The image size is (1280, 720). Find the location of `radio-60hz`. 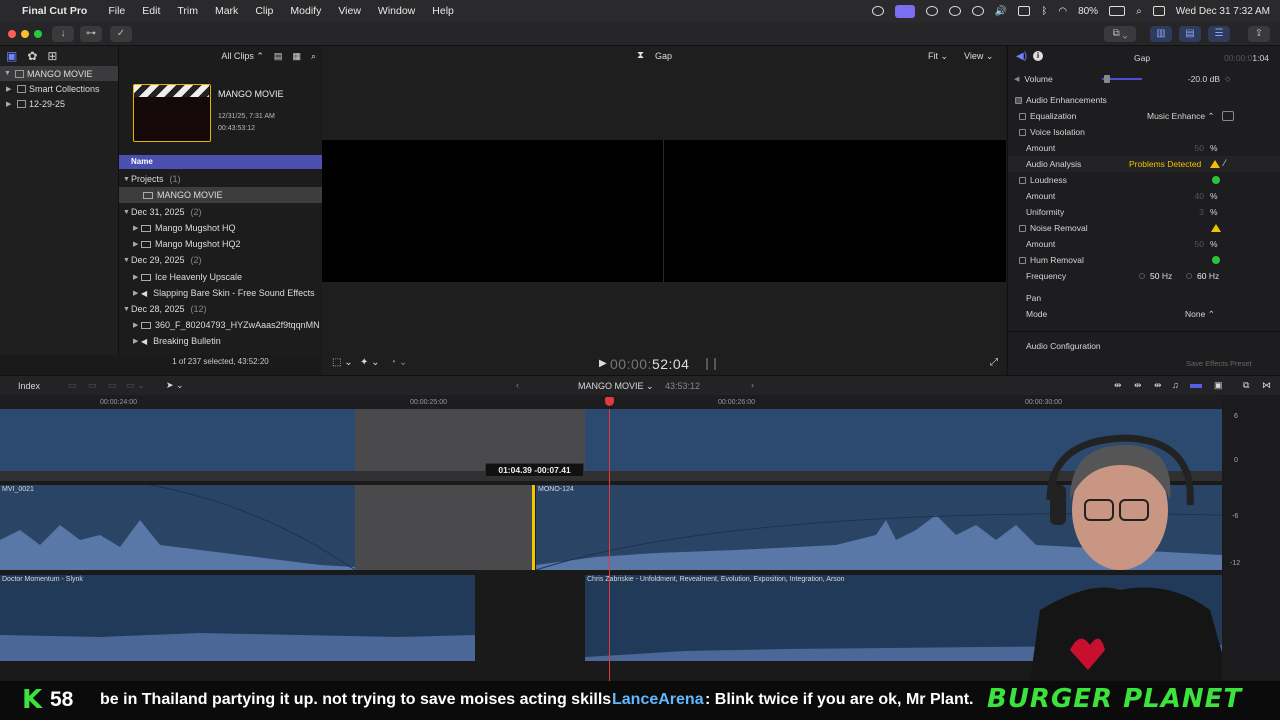

radio-60hz is located at coordinates (1189, 276).